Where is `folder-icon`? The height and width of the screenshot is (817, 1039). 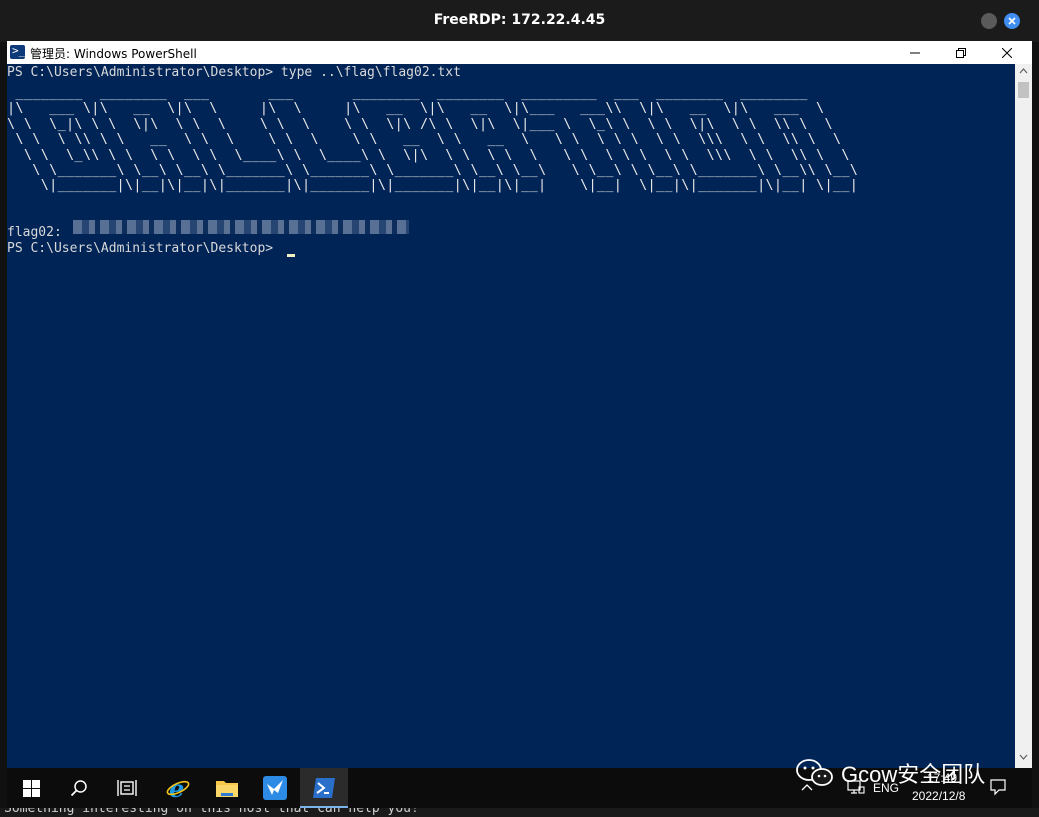
folder-icon is located at coordinates (227, 789).